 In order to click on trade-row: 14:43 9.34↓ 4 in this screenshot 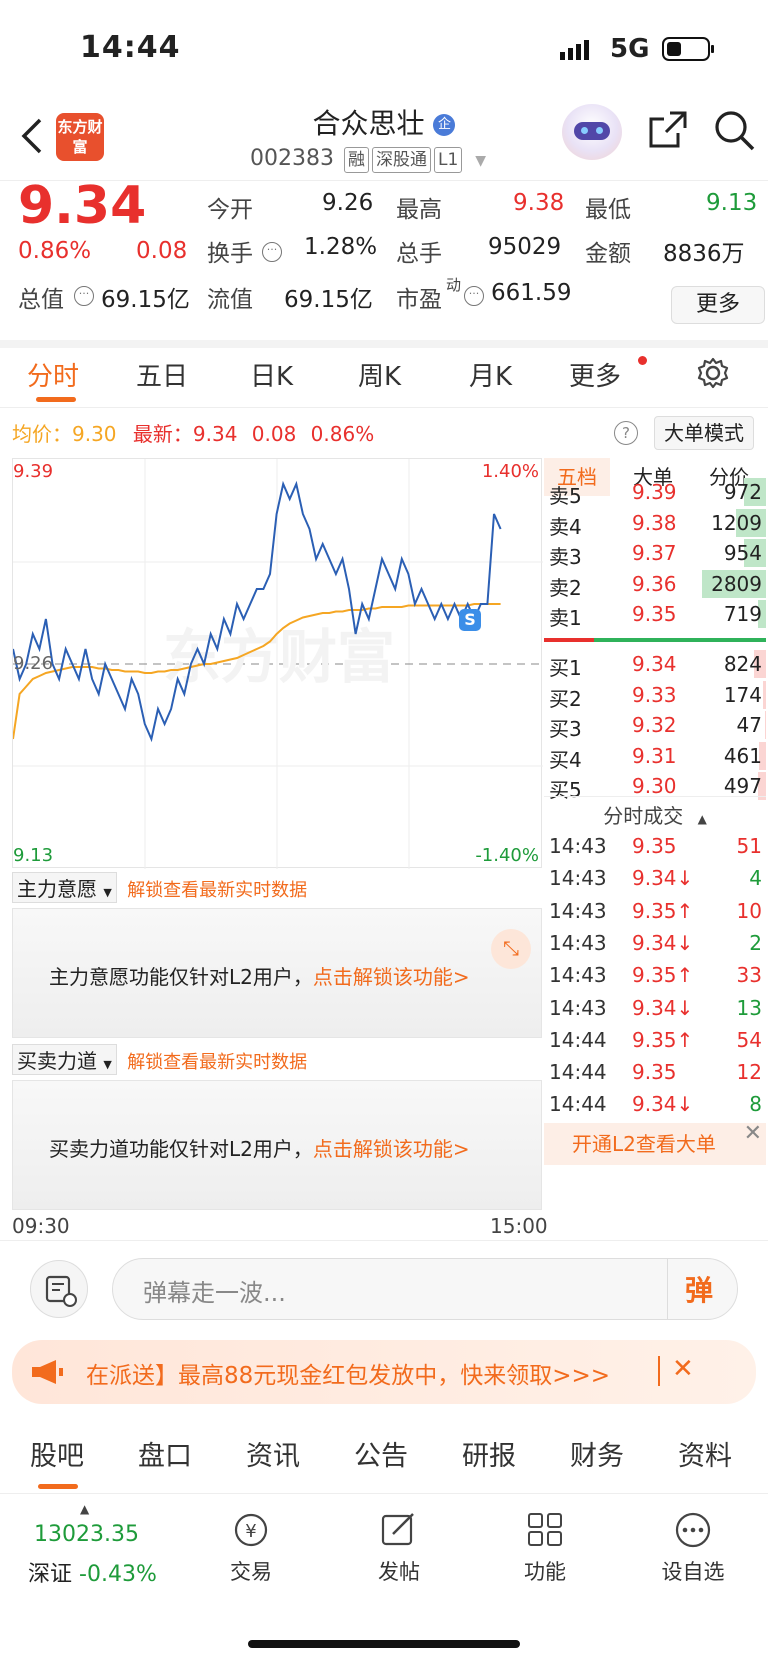, I will do `click(655, 879)`.